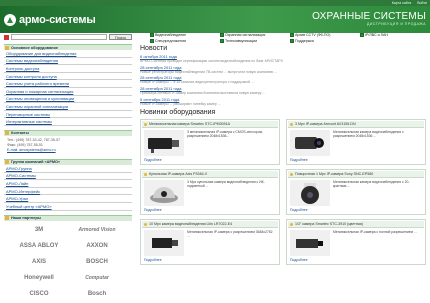 This screenshot has width=430, height=303. Describe the element at coordinates (68, 115) in the screenshot. I see `sidebar-item: Переговорные системы` at that location.